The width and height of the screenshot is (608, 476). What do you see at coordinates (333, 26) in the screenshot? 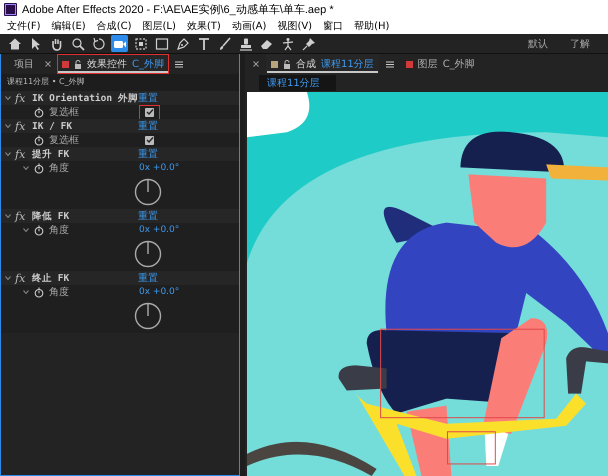
I see `menu-item: 窗口` at bounding box center [333, 26].